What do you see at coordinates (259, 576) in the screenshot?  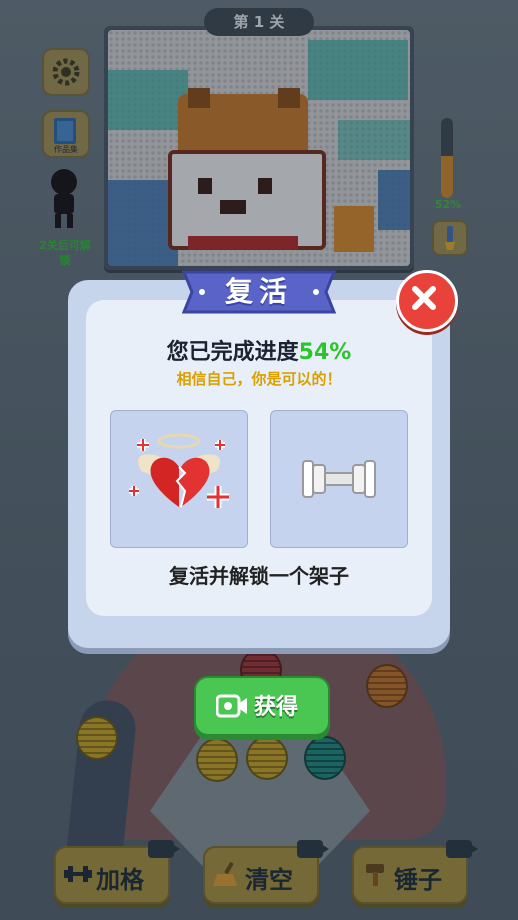 I see `revive-description: 复活并解锁一个架子` at bounding box center [259, 576].